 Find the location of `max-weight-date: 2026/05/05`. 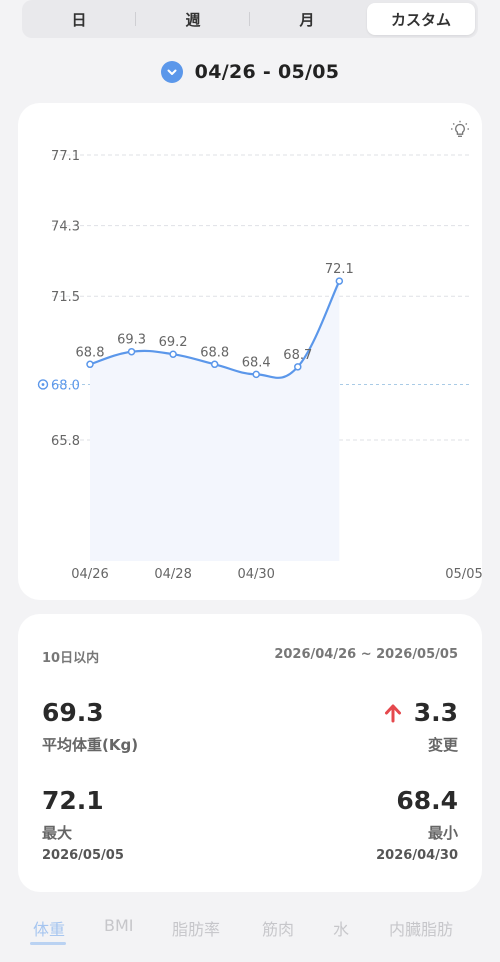

max-weight-date: 2026/05/05 is located at coordinates (83, 855).